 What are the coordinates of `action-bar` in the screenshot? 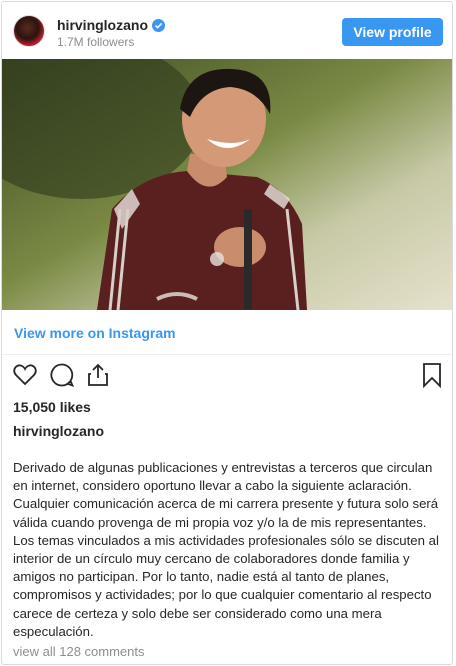 It's located at (227, 376).